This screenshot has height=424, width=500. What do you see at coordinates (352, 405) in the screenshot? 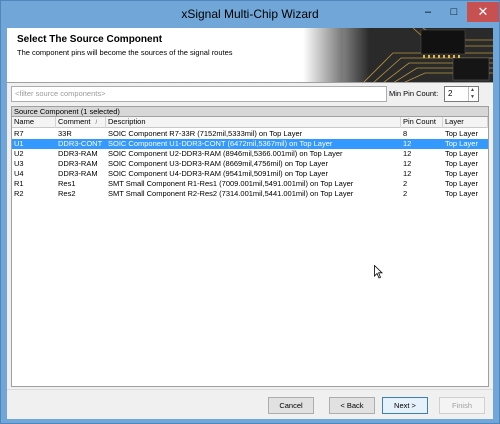
I see `back-button: < Back` at bounding box center [352, 405].